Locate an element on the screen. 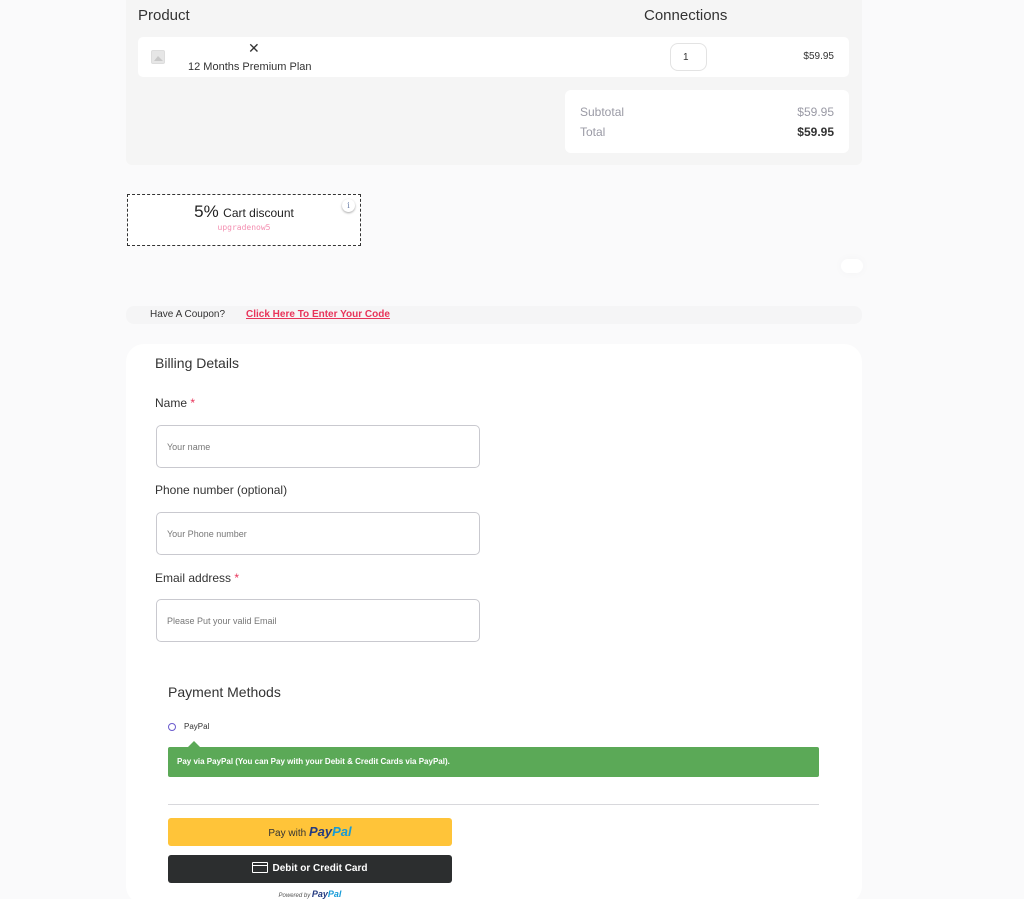 The height and width of the screenshot is (899, 1024). payment-methods-title: Payment Methods is located at coordinates (224, 692).